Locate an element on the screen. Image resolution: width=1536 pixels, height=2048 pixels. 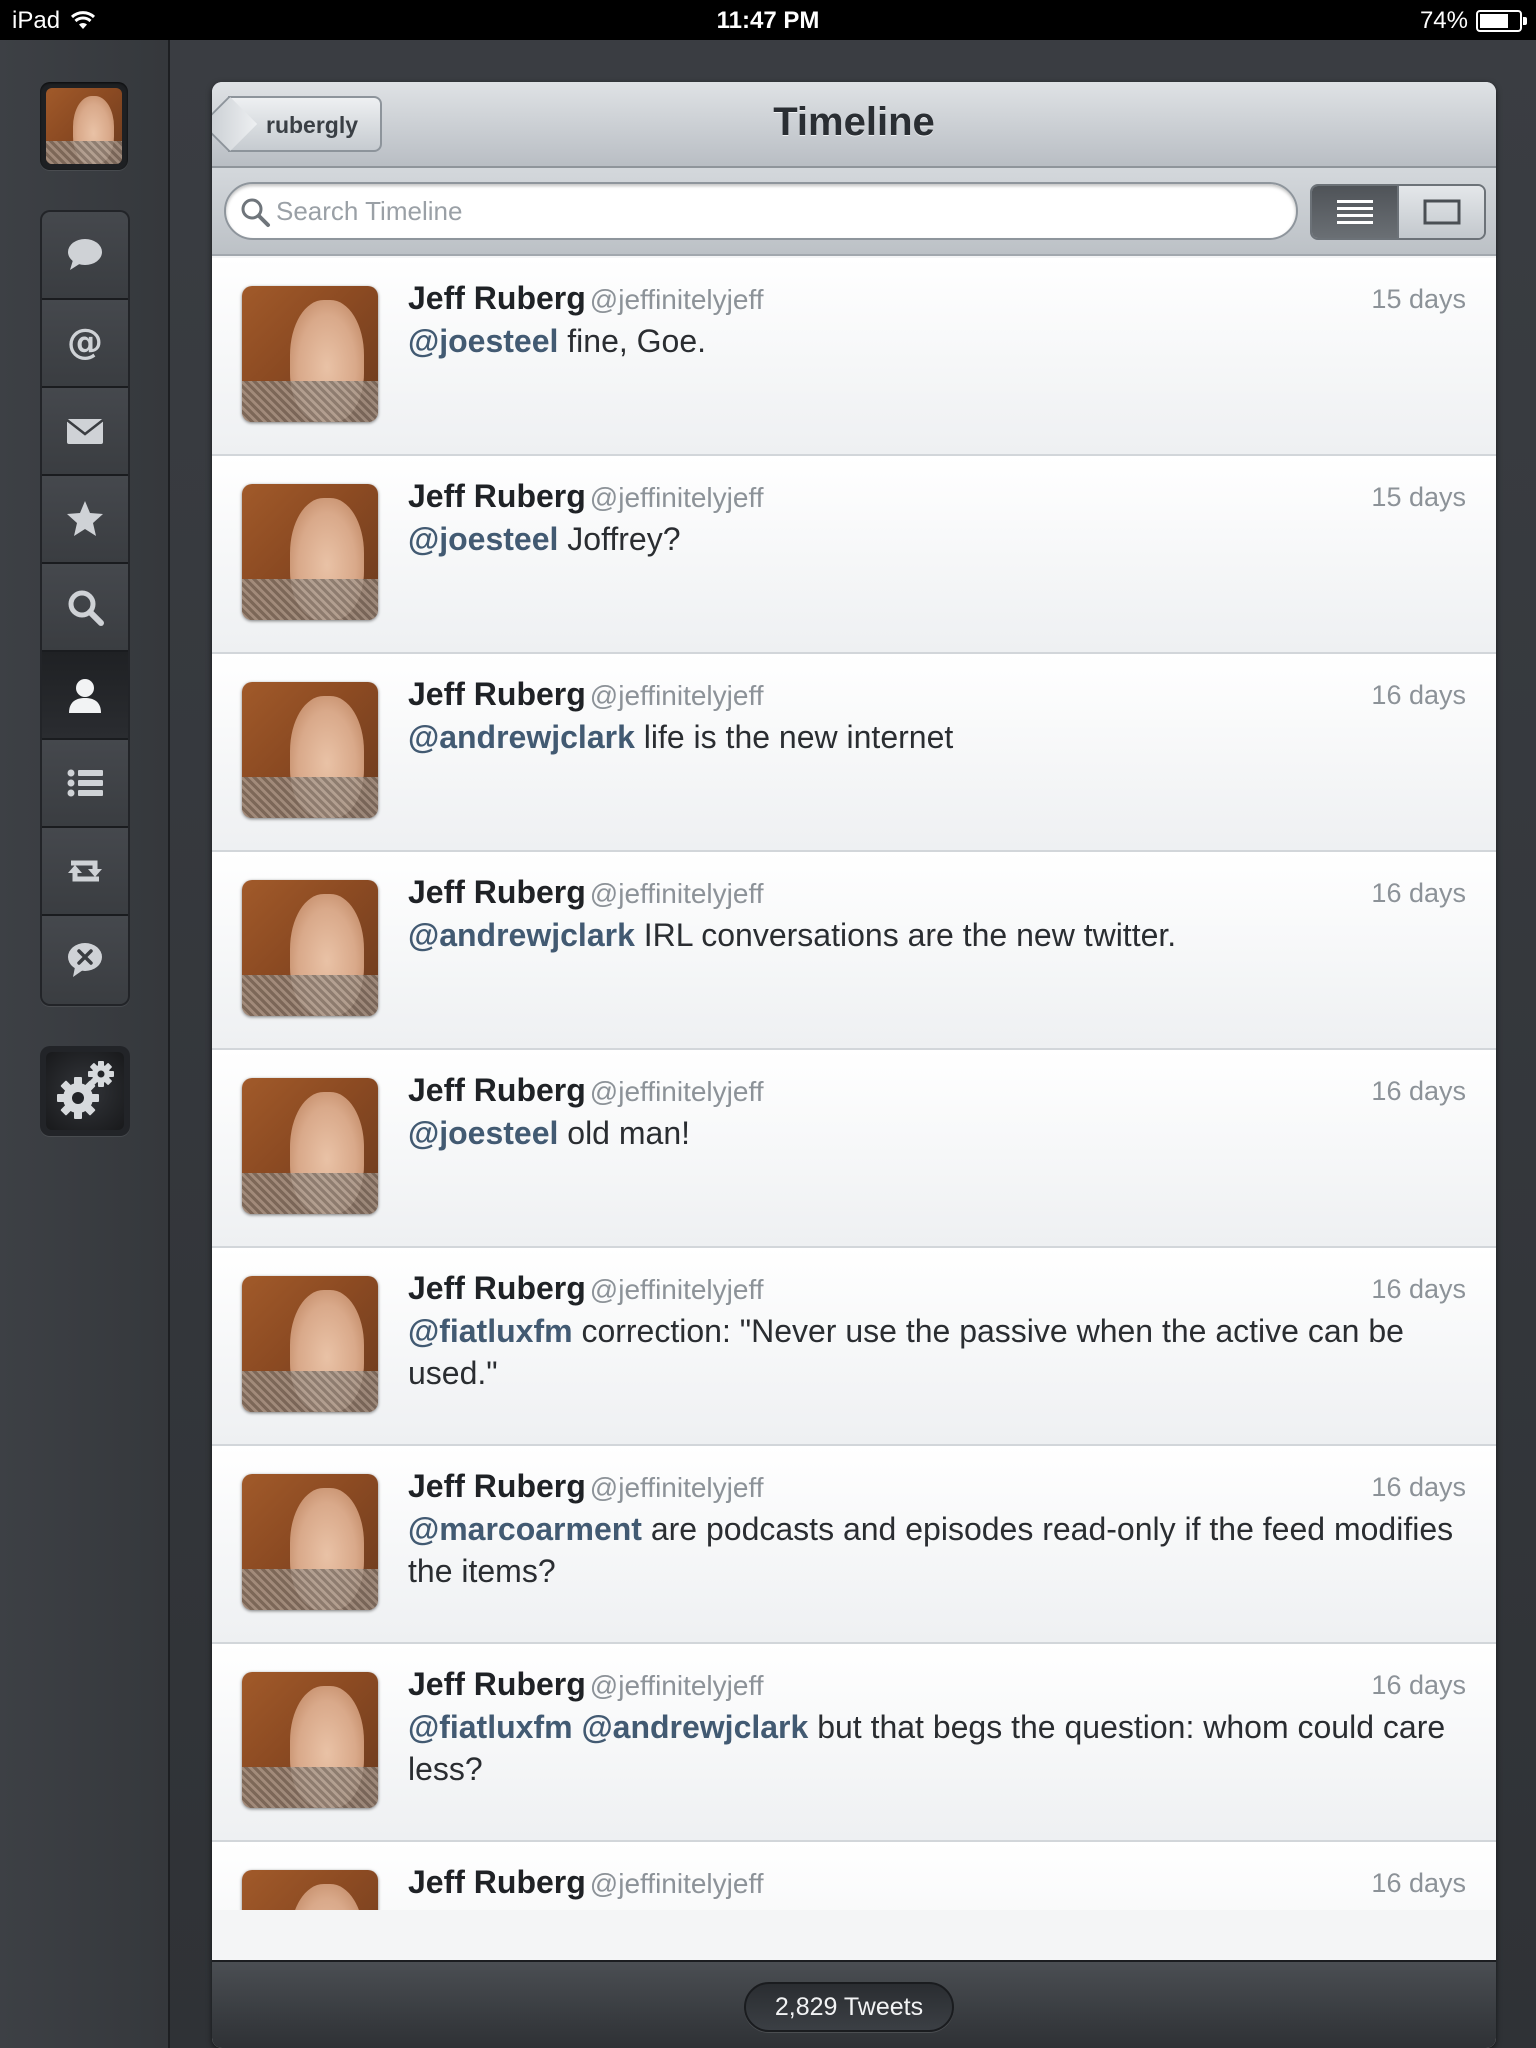
tweet-count-badge: 2,829 Tweets is located at coordinates (849, 2007).